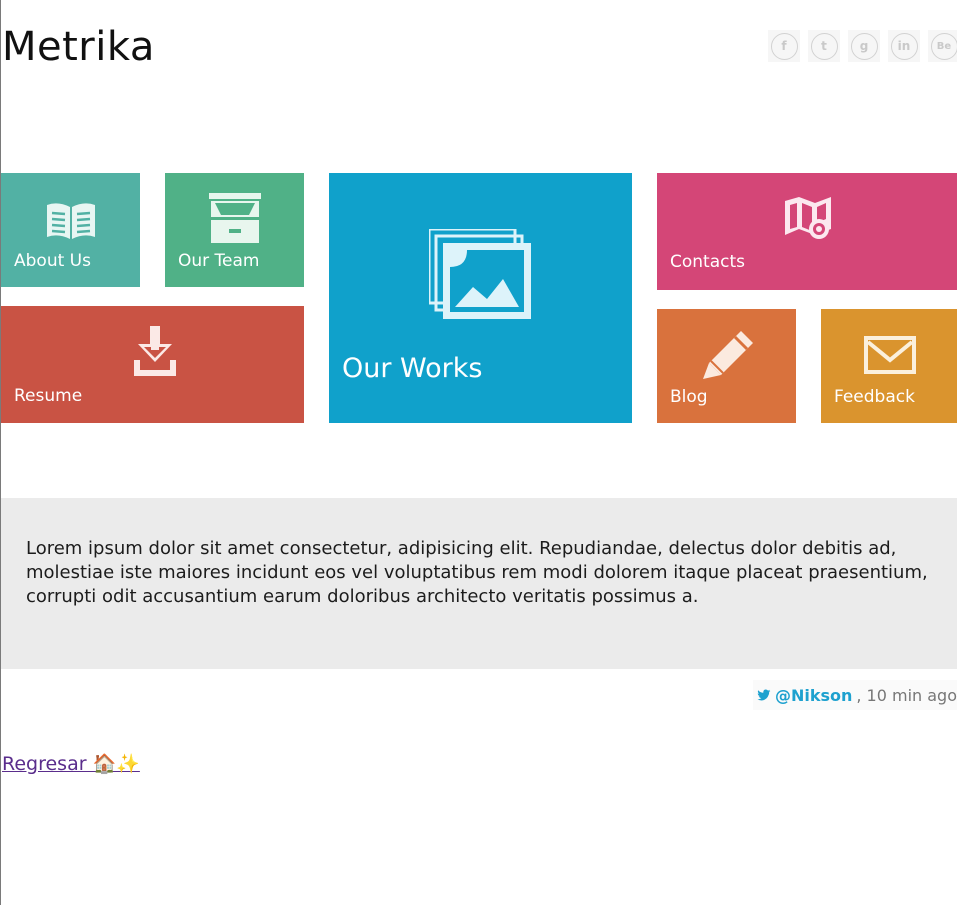 The width and height of the screenshot is (957, 905). Describe the element at coordinates (48, 396) in the screenshot. I see `tile-label: Resume` at that location.